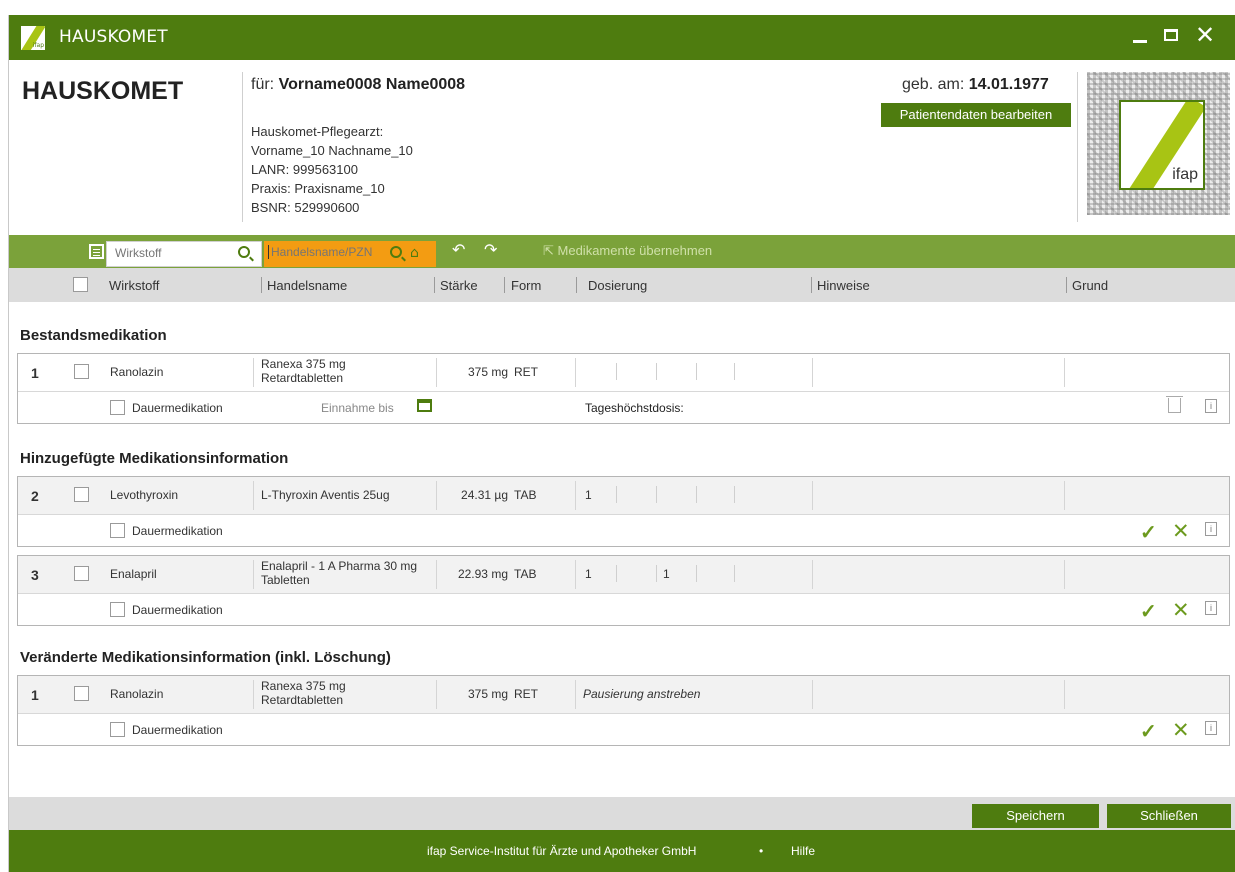  What do you see at coordinates (622, 813) in the screenshot?
I see `footer-bar: Speichern Schließen` at bounding box center [622, 813].